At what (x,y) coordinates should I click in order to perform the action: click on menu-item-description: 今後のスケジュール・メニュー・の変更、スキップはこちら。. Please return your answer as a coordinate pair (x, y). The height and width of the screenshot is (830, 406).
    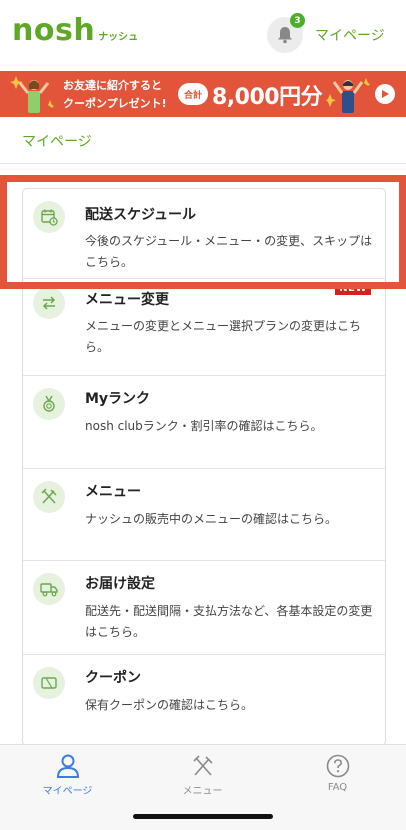
    Looking at the image, I should click on (229, 251).